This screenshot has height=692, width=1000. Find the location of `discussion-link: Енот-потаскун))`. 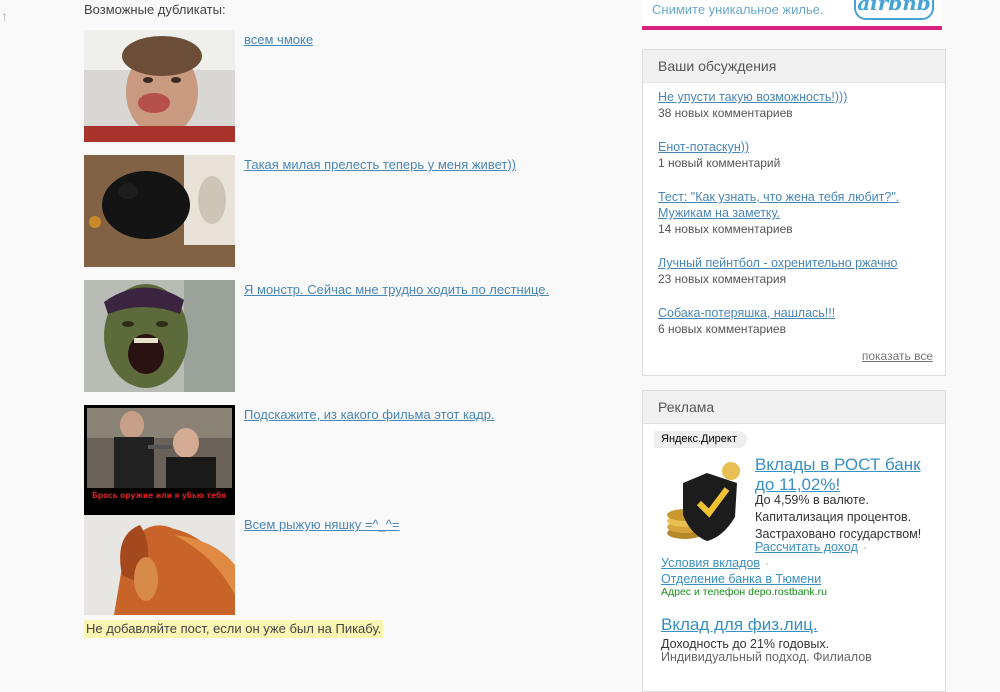

discussion-link: Енот-потаскун)) is located at coordinates (794, 147).